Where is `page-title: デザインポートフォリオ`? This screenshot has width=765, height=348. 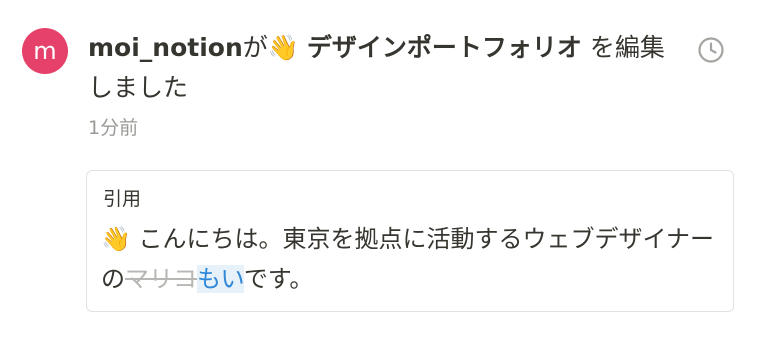
page-title: デザインポートフォリオ is located at coordinates (444, 47).